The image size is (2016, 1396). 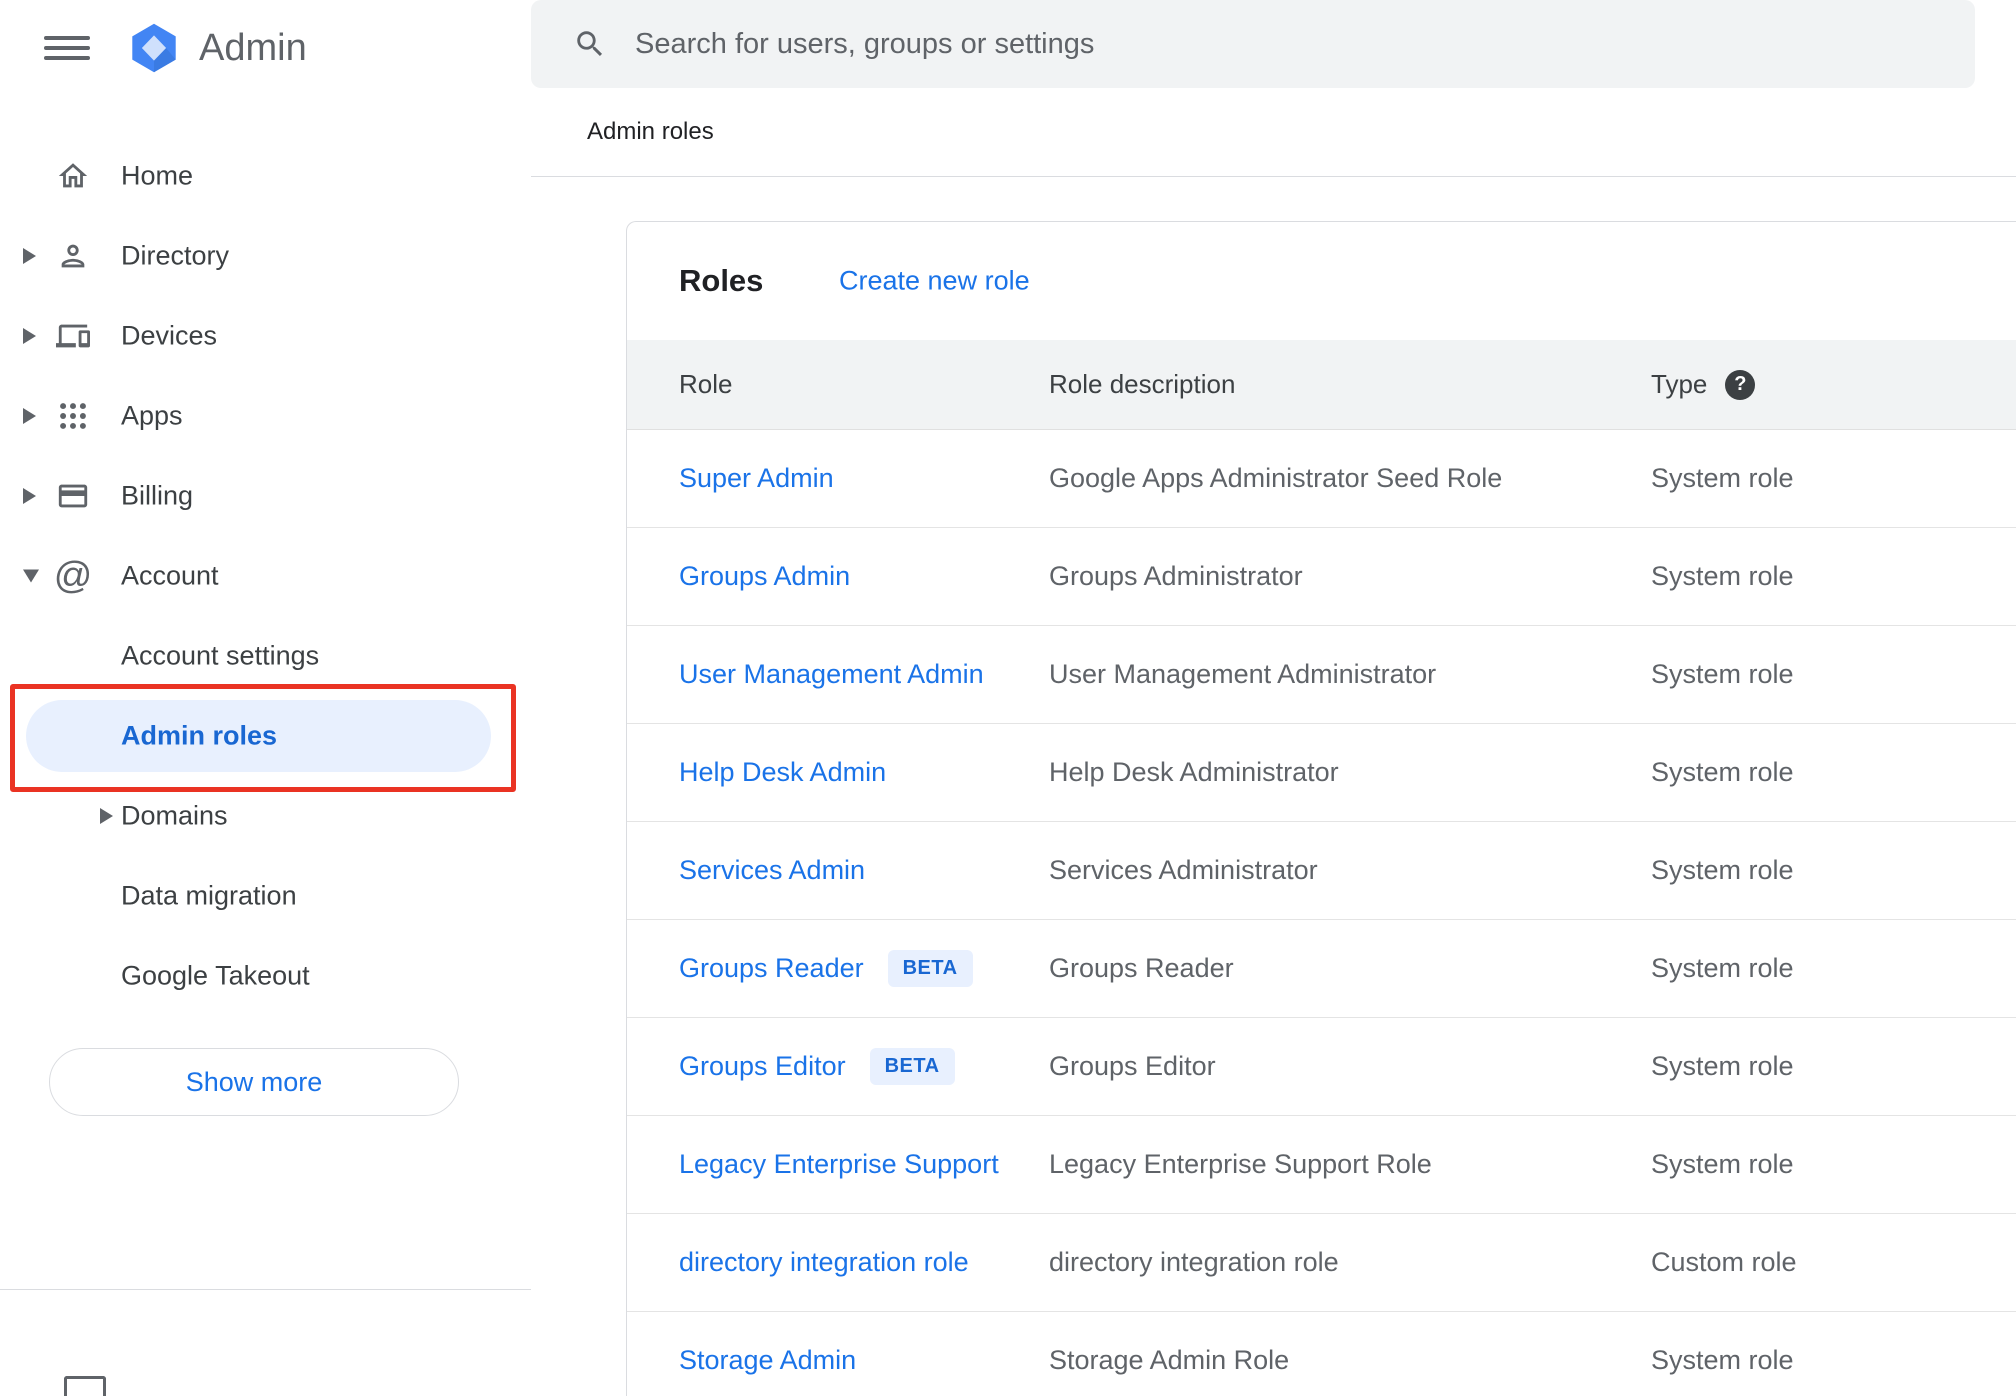 What do you see at coordinates (265, 416) in the screenshot?
I see `sidebar-item-apps: Apps` at bounding box center [265, 416].